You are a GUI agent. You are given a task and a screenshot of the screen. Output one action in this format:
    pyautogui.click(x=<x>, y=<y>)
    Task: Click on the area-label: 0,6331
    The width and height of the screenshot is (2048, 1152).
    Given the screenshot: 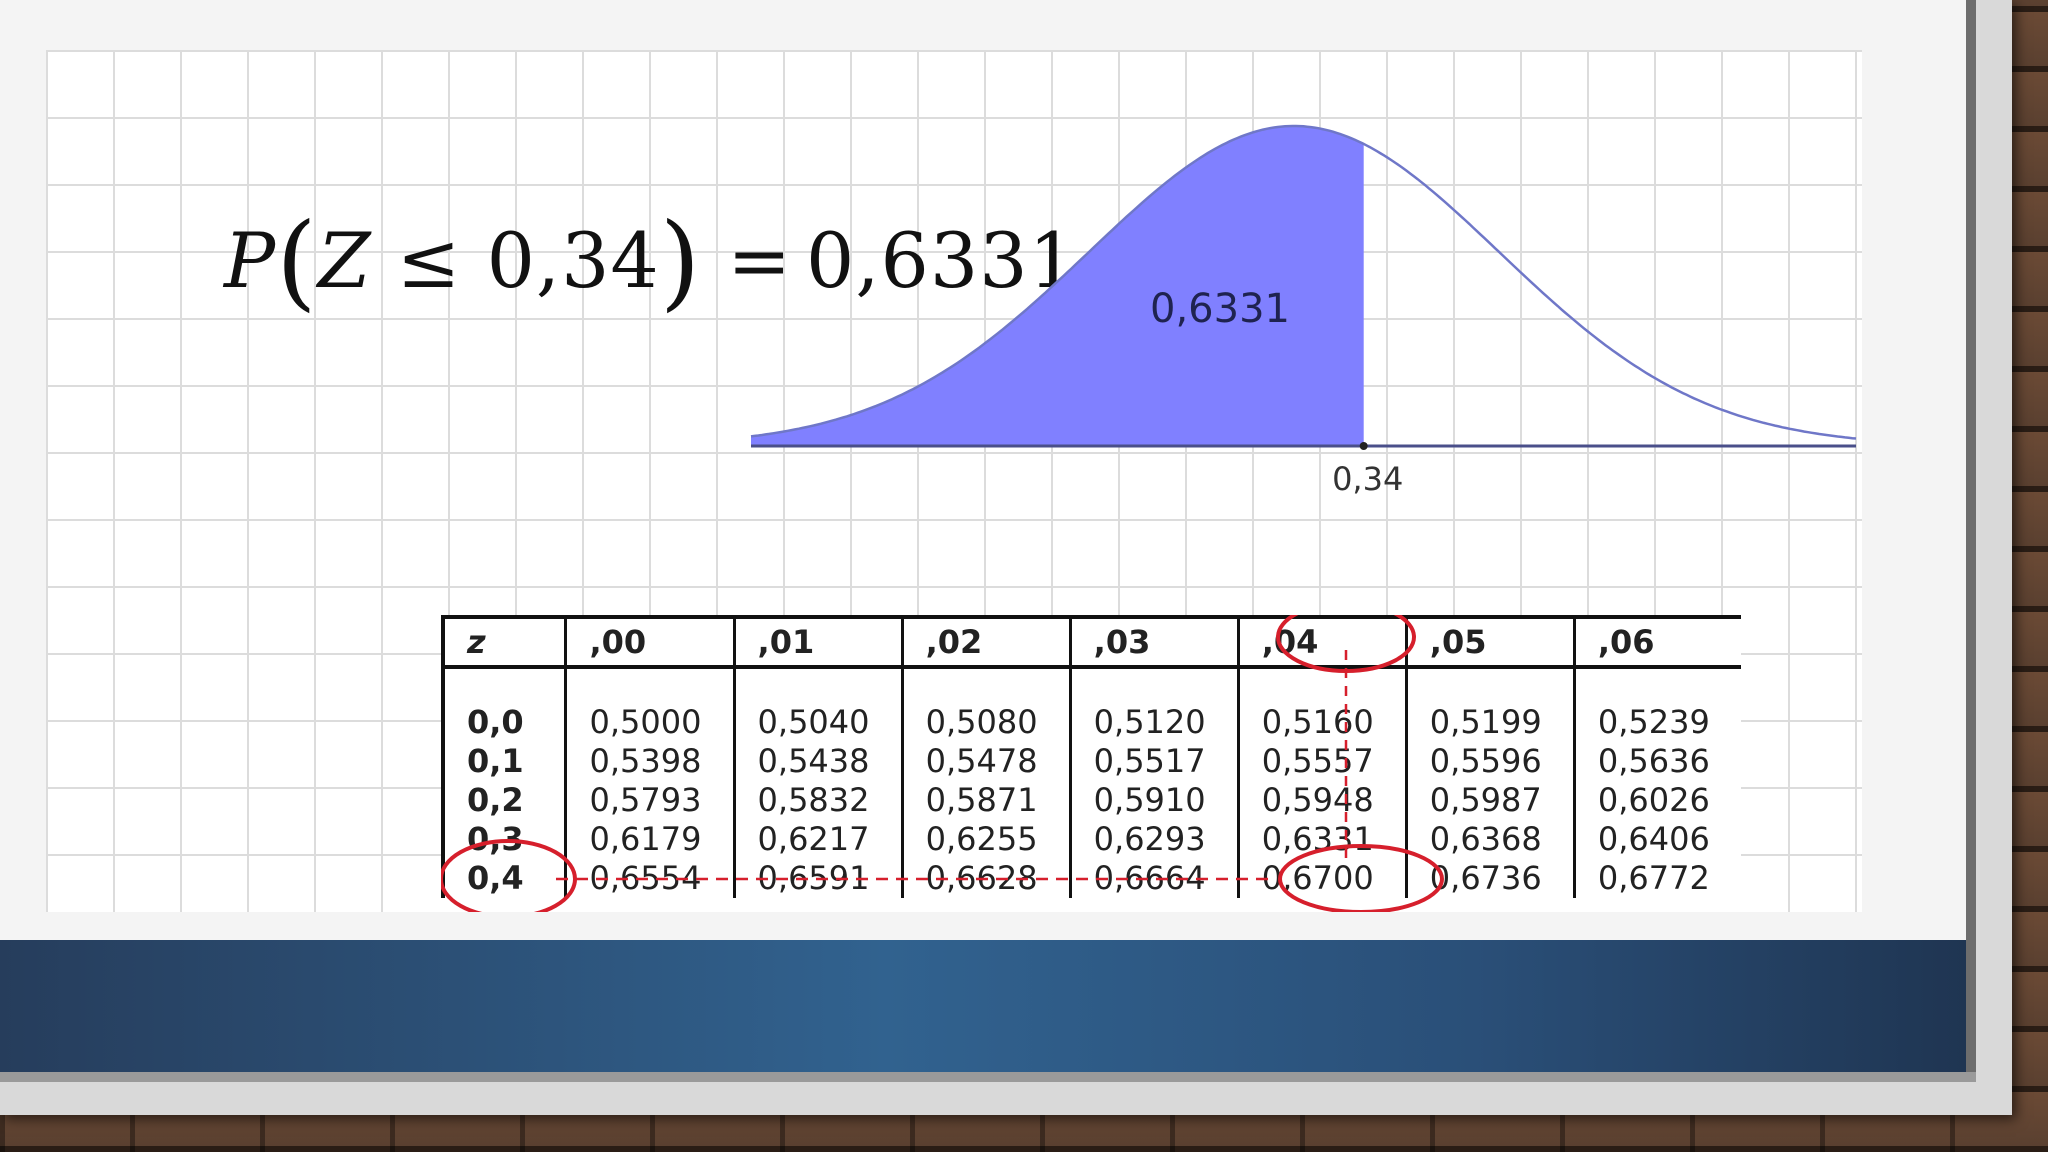 What is the action you would take?
    pyautogui.click(x=1220, y=309)
    